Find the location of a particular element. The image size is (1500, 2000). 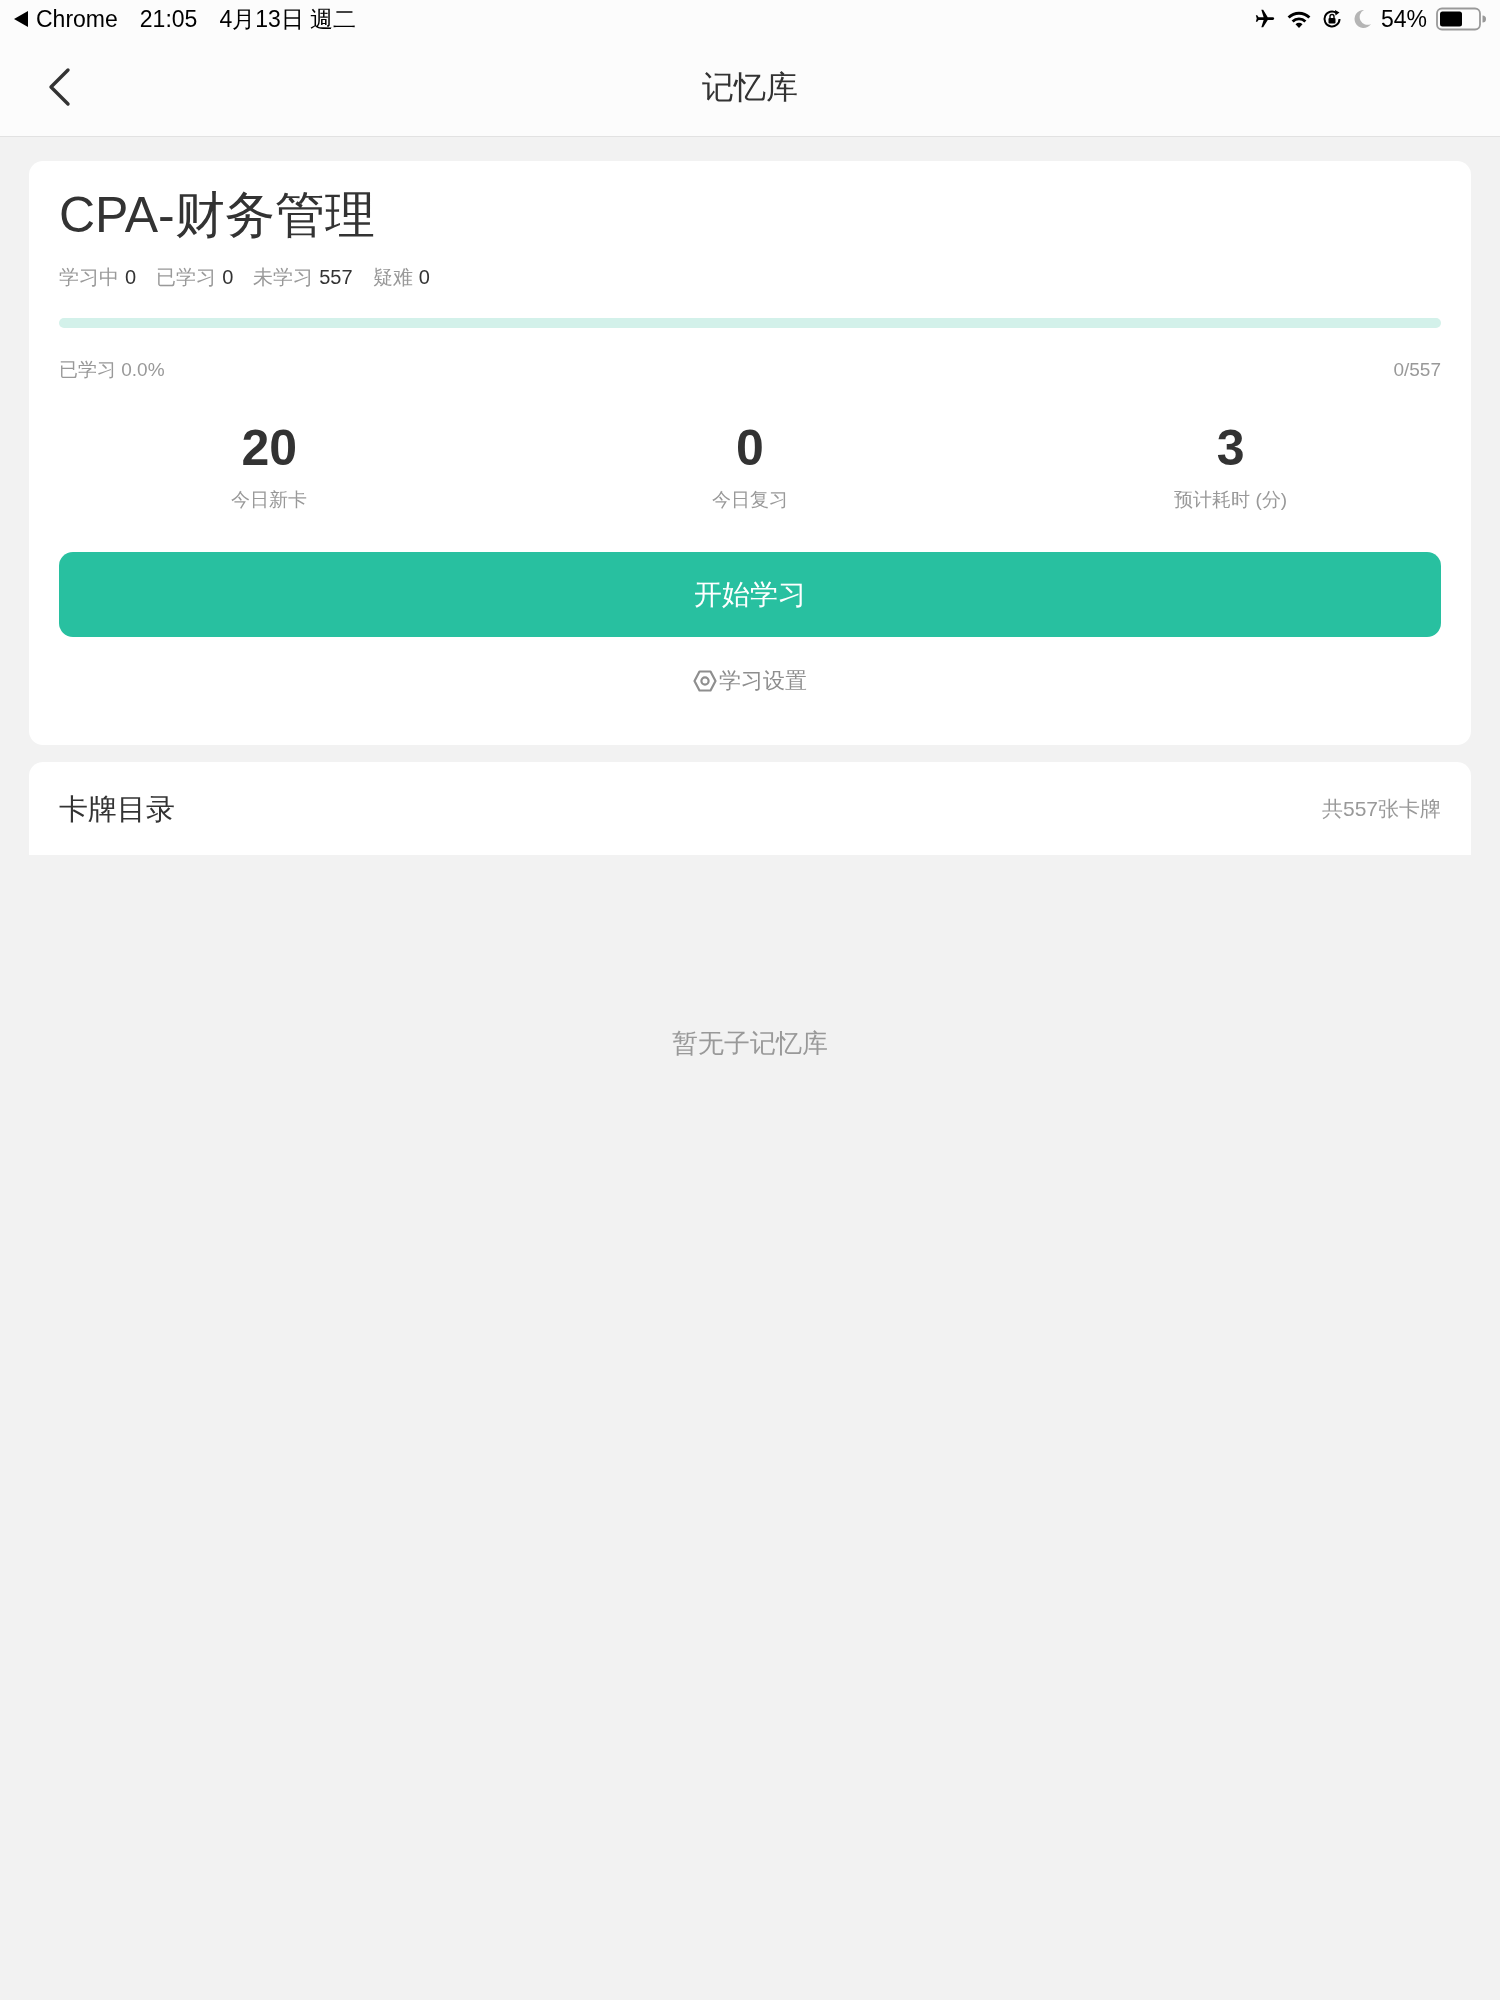

count-label: 已学习 is located at coordinates (186, 277).